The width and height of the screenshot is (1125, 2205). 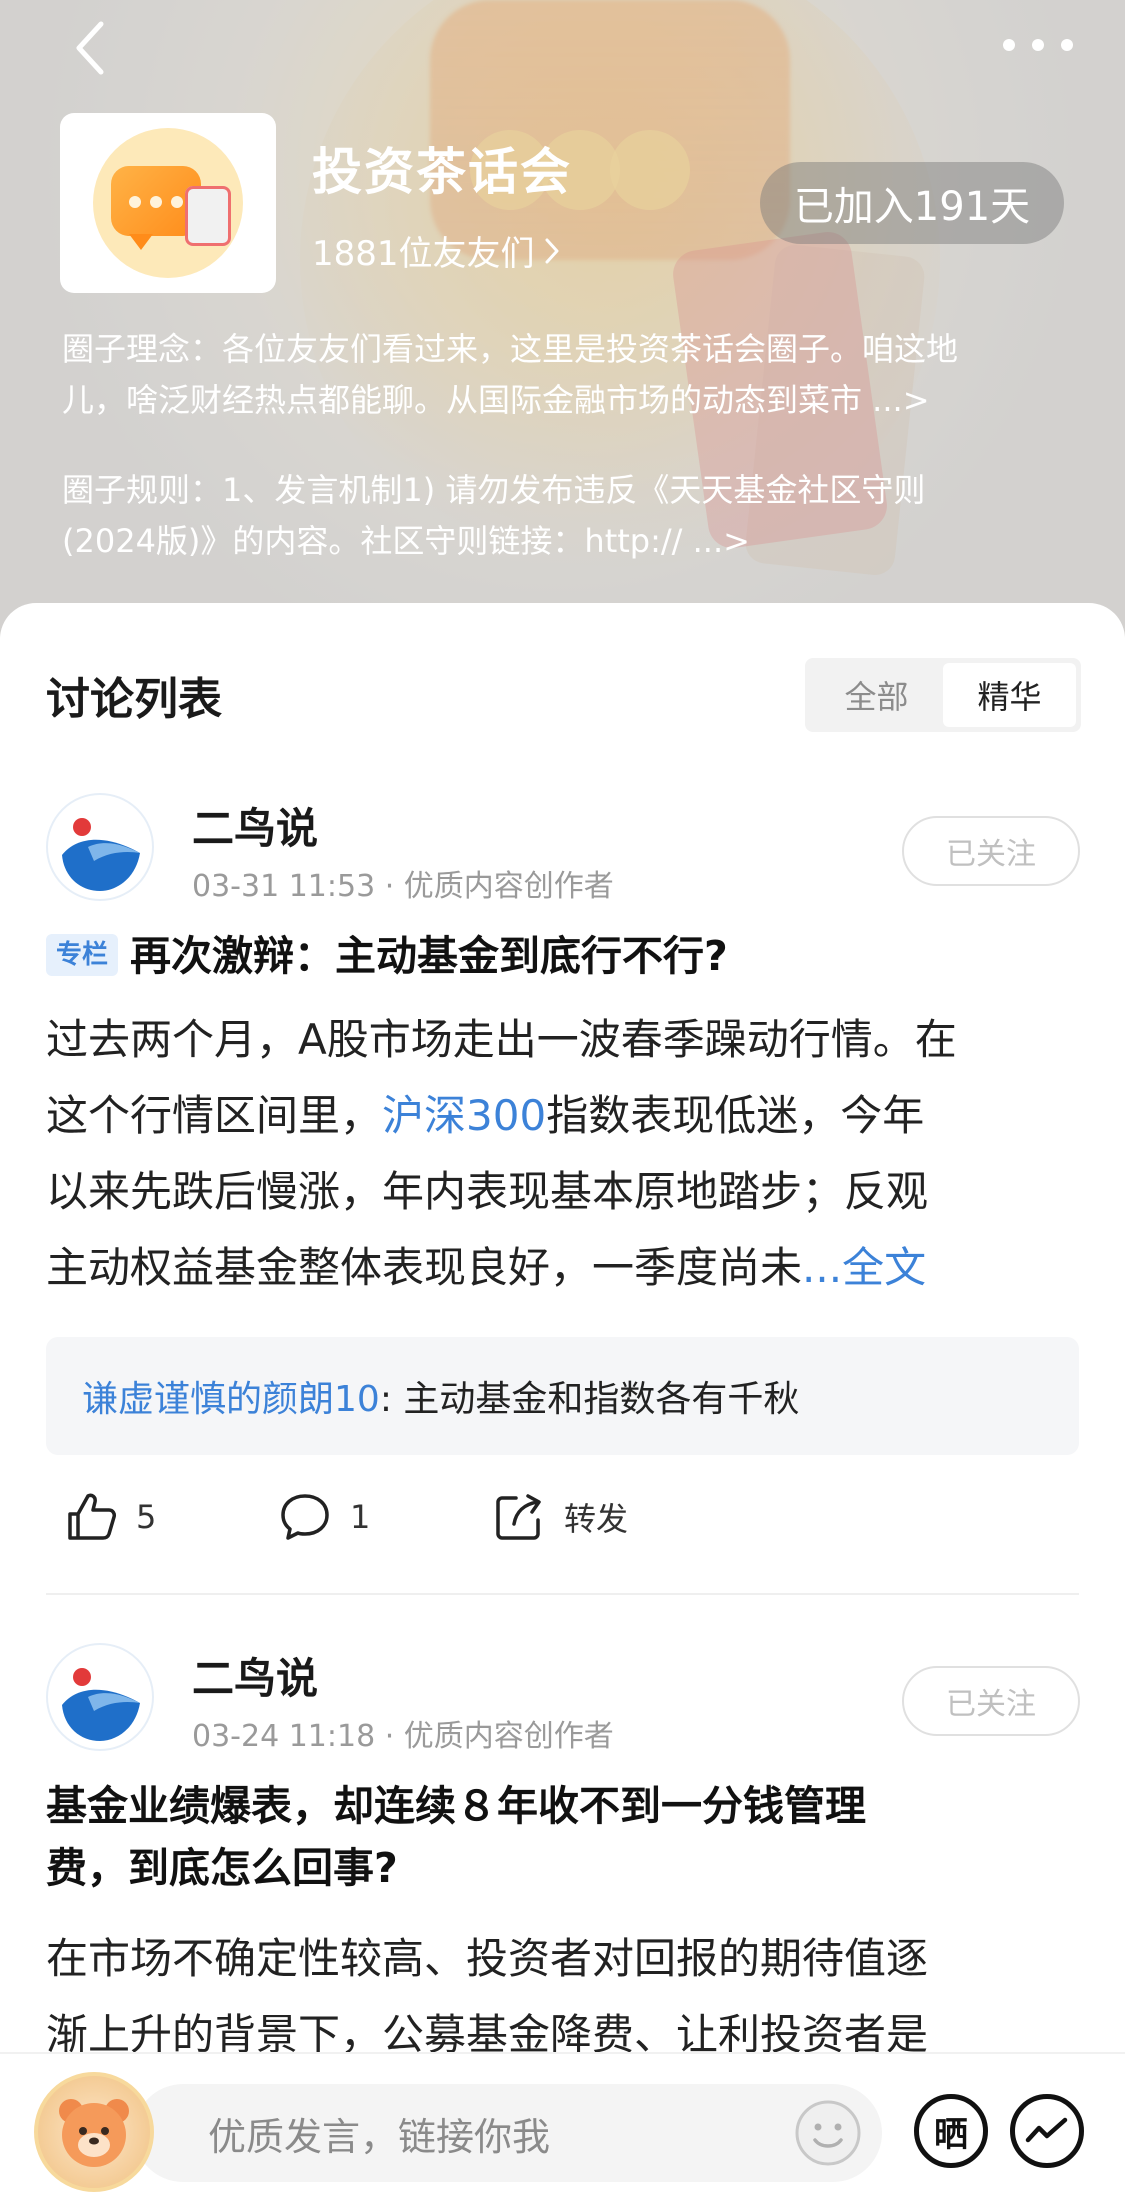 I want to click on user-avatar, so click(x=94, y=2132).